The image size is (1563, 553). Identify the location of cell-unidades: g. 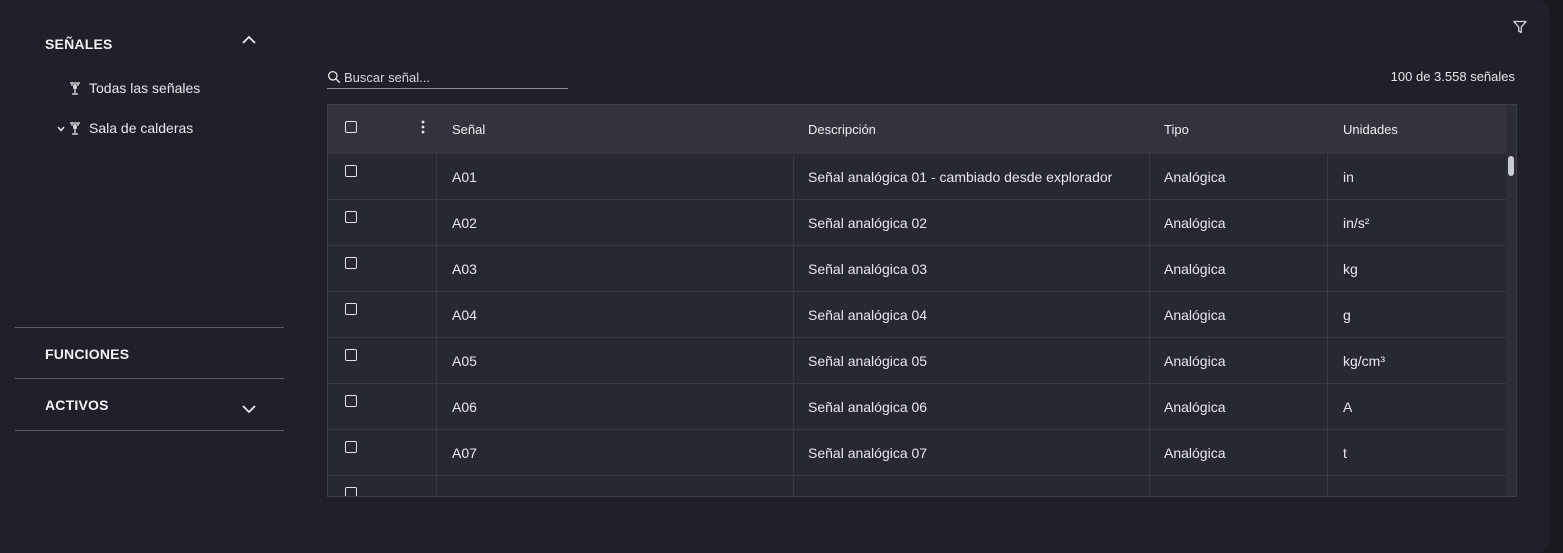
(1347, 314).